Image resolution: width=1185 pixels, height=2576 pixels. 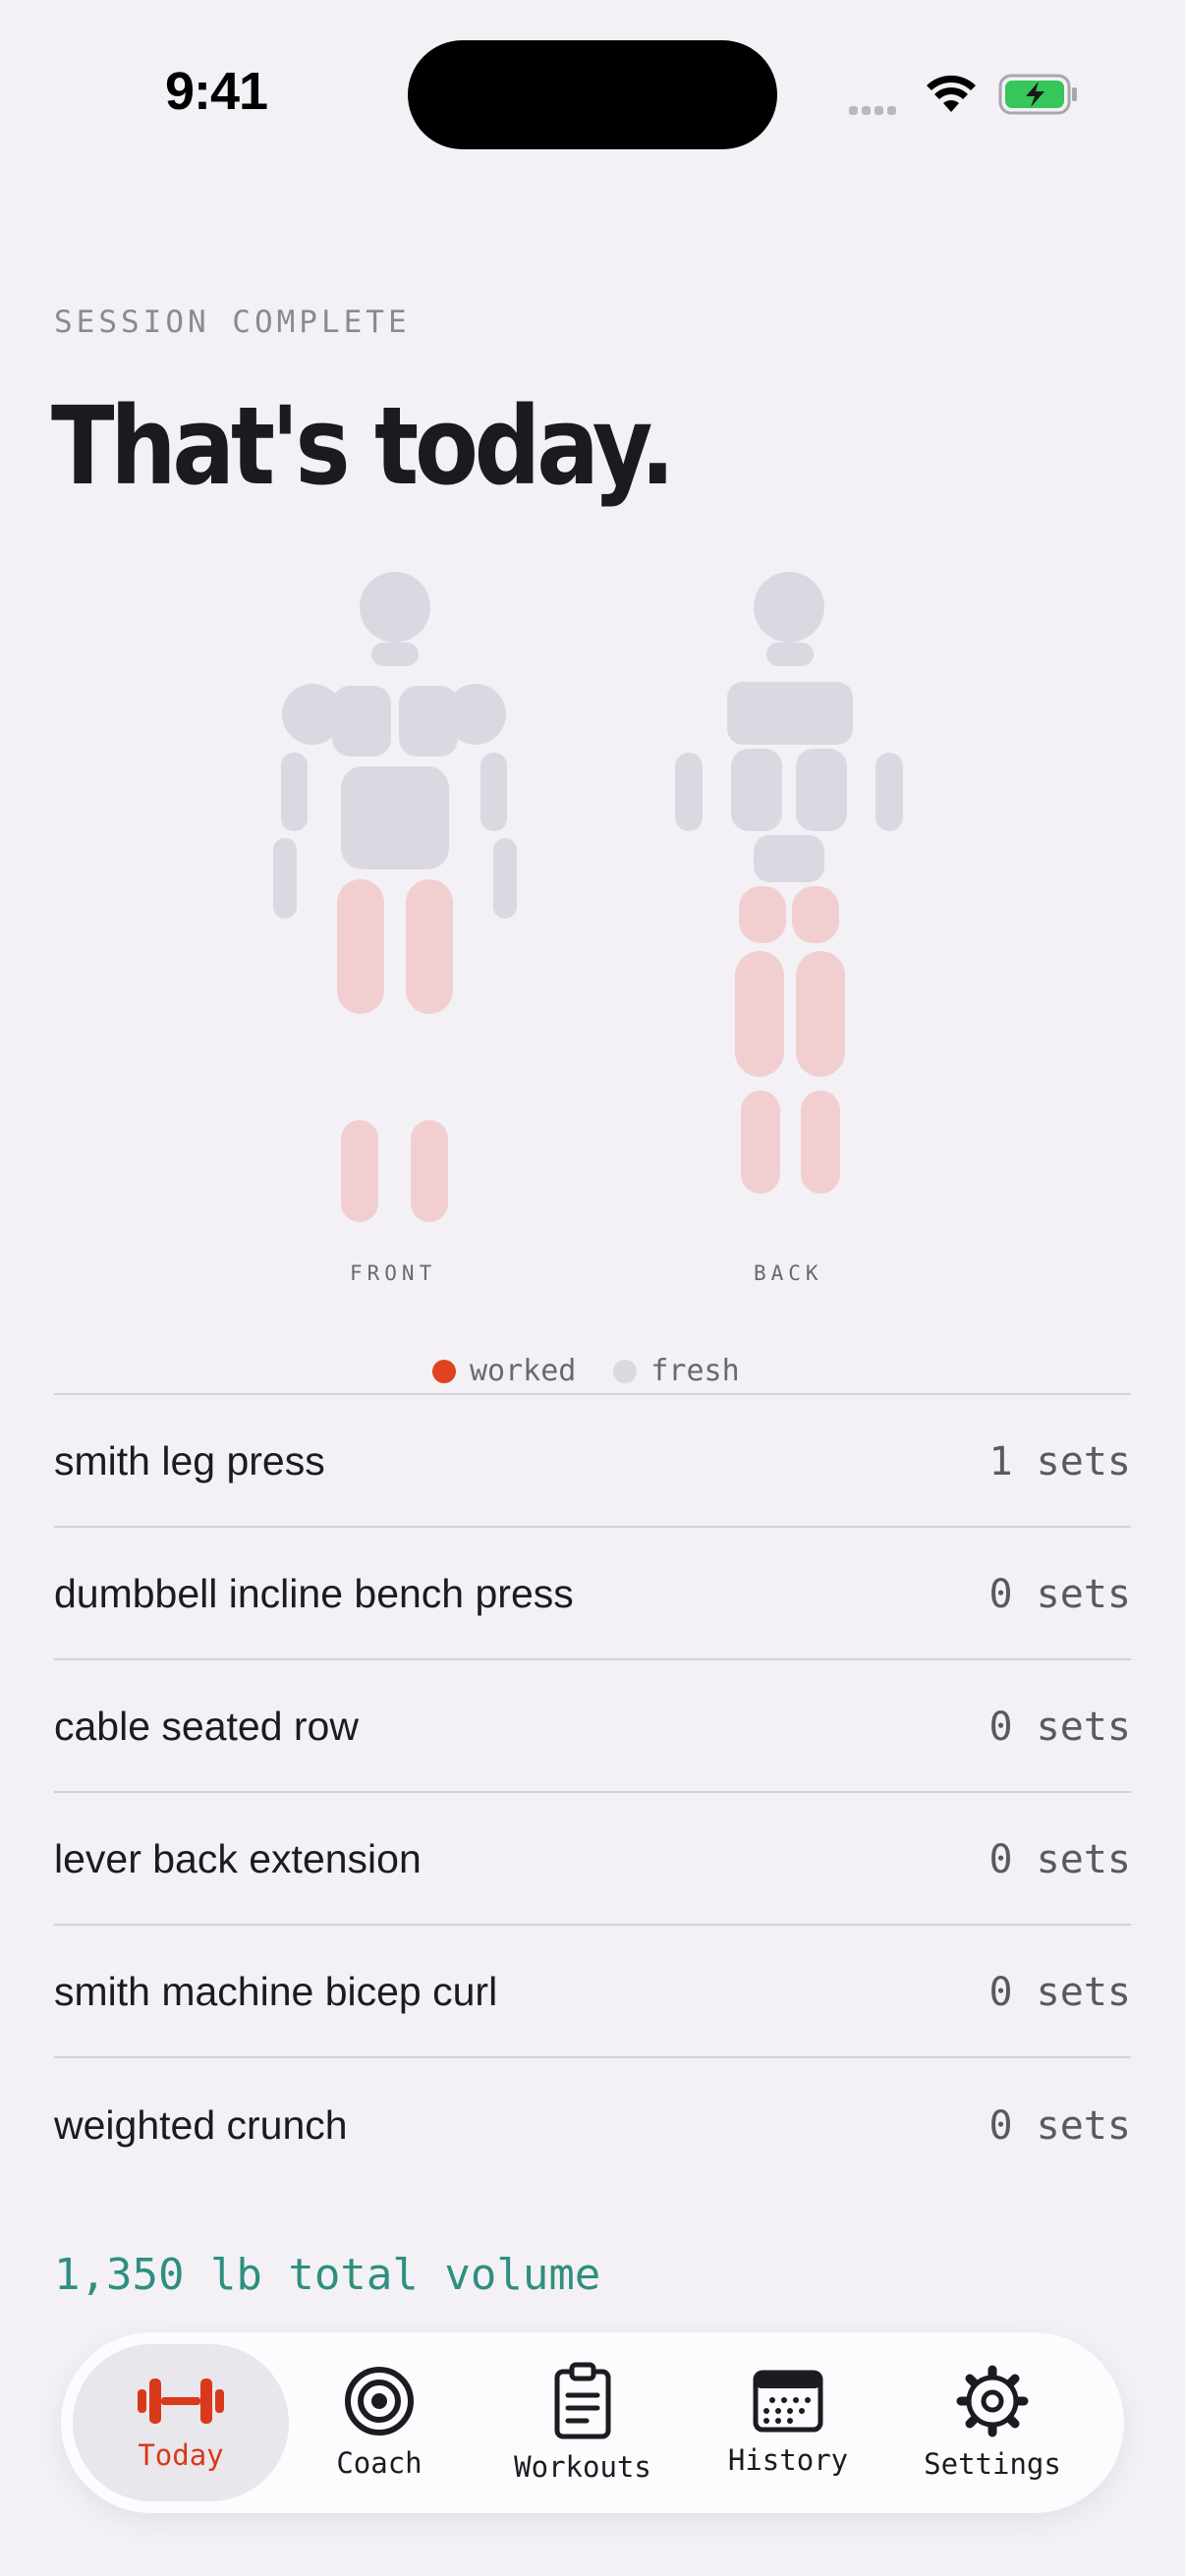 What do you see at coordinates (444, 1371) in the screenshot?
I see `worked-dot-icon` at bounding box center [444, 1371].